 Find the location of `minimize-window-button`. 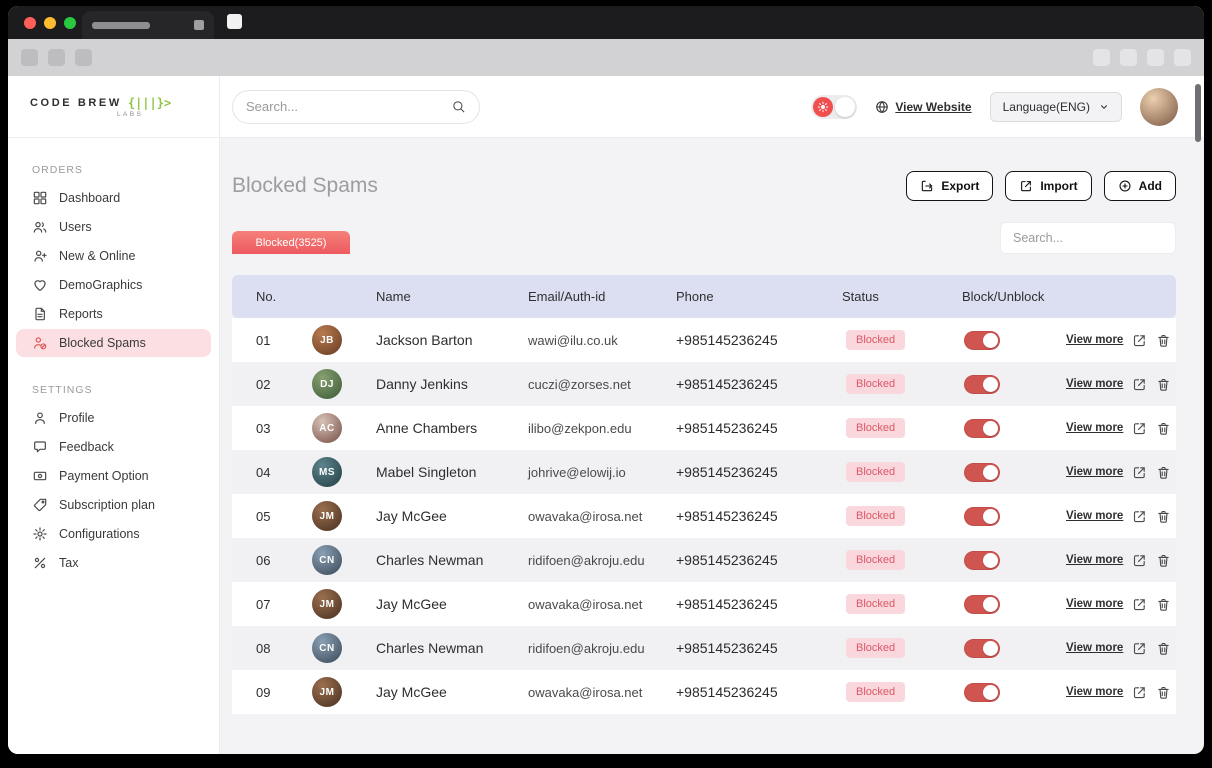

minimize-window-button is located at coordinates (50, 23).